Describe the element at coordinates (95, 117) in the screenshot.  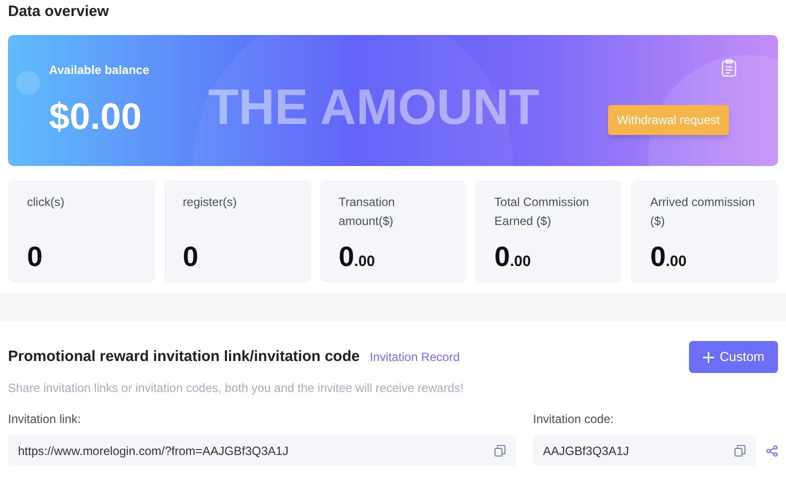
I see `balance-amount: $0.00` at that location.